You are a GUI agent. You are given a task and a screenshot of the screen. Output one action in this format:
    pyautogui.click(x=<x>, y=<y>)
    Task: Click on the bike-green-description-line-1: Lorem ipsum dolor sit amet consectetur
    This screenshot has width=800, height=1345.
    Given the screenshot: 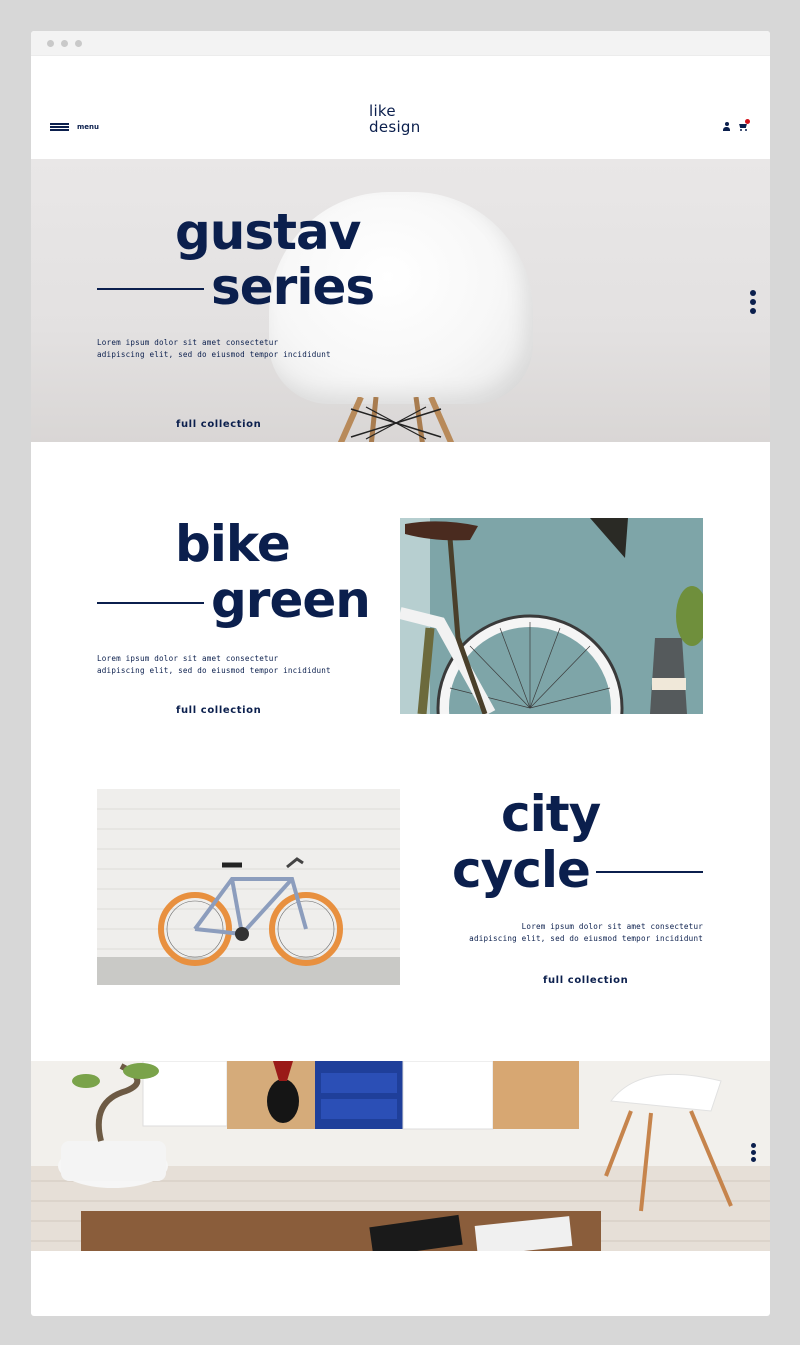 What is the action you would take?
    pyautogui.click(x=188, y=658)
    